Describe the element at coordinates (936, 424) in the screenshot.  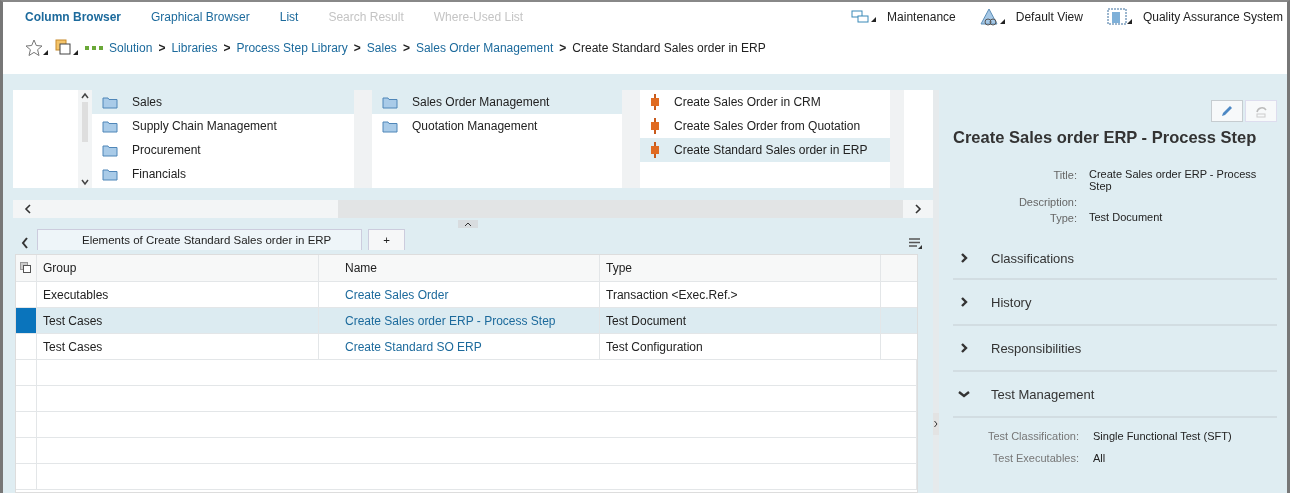
I see `expand-handle-icon` at that location.